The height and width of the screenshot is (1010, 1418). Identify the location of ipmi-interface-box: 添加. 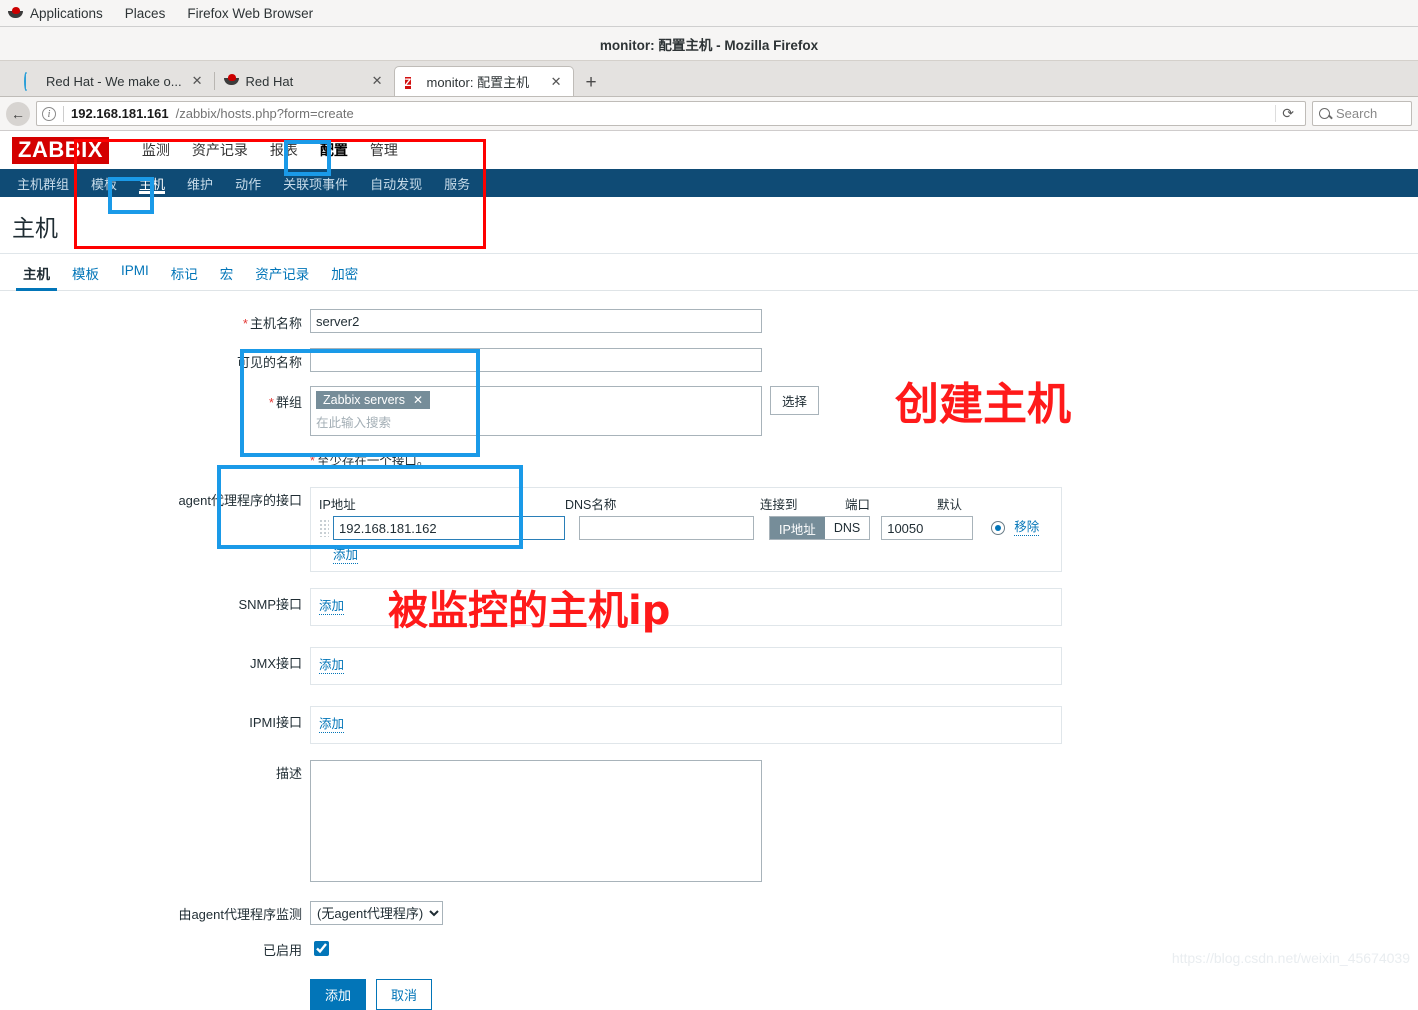
(686, 725).